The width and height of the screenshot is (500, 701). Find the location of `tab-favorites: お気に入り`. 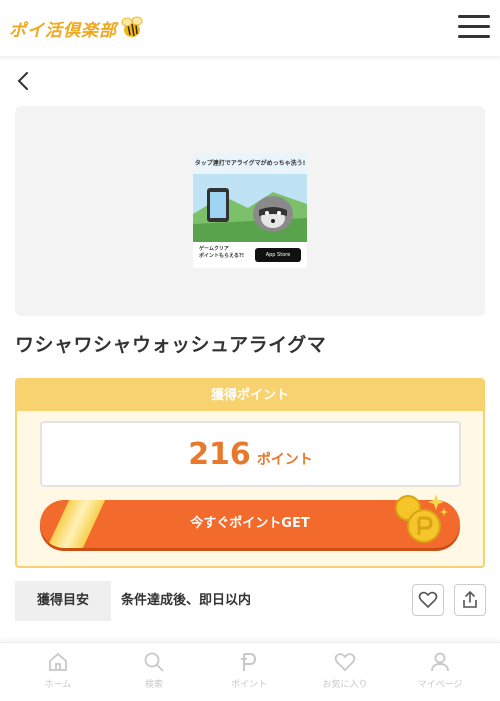

tab-favorites: お気に入り is located at coordinates (345, 670).